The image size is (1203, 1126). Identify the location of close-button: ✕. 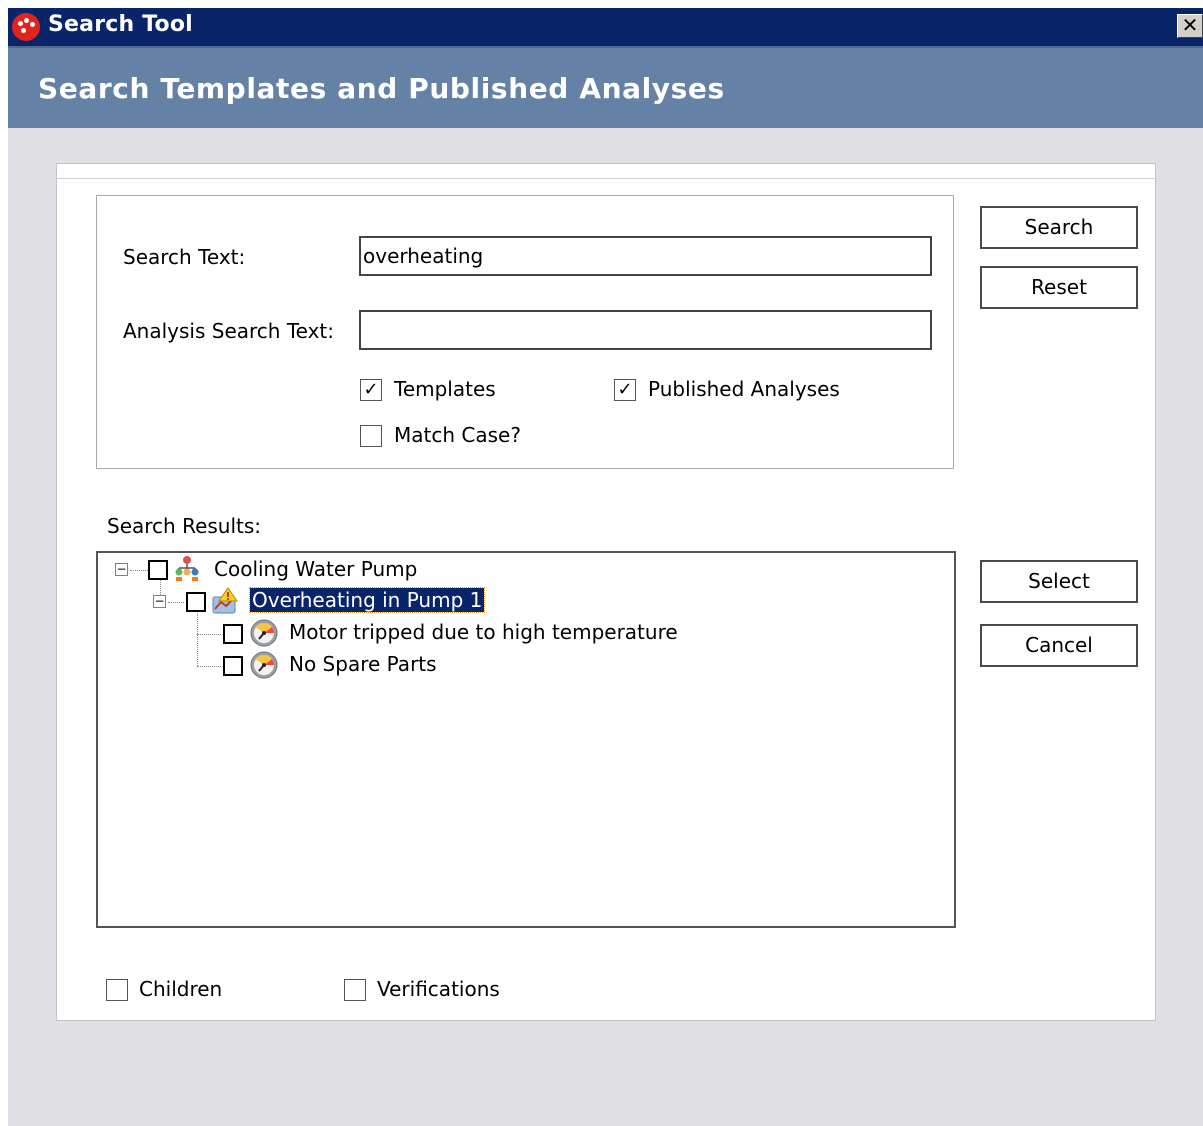
(1190, 26).